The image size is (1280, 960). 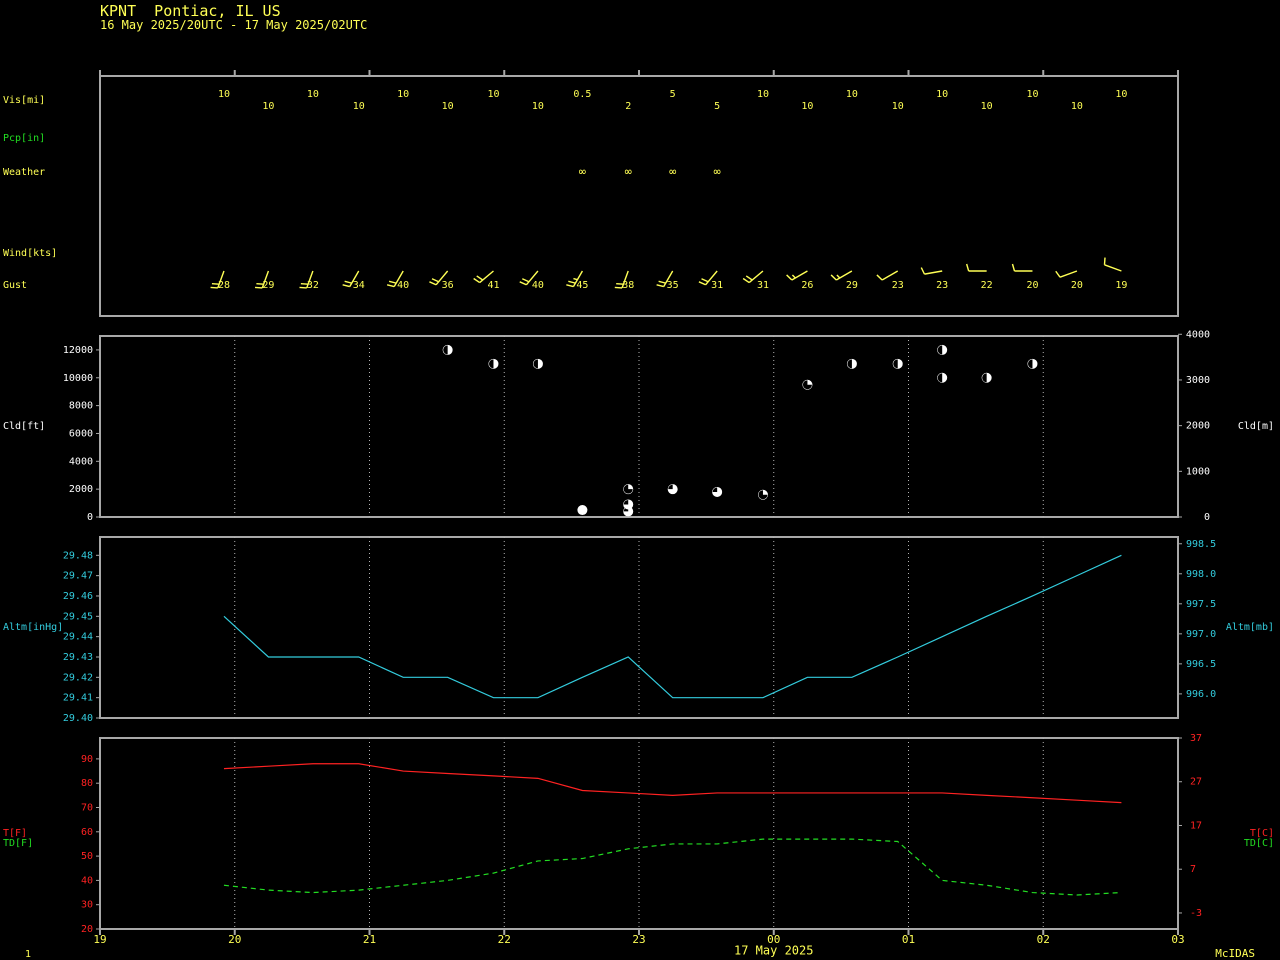 What do you see at coordinates (359, 285) in the screenshot?
I see `gust-value: 34` at bounding box center [359, 285].